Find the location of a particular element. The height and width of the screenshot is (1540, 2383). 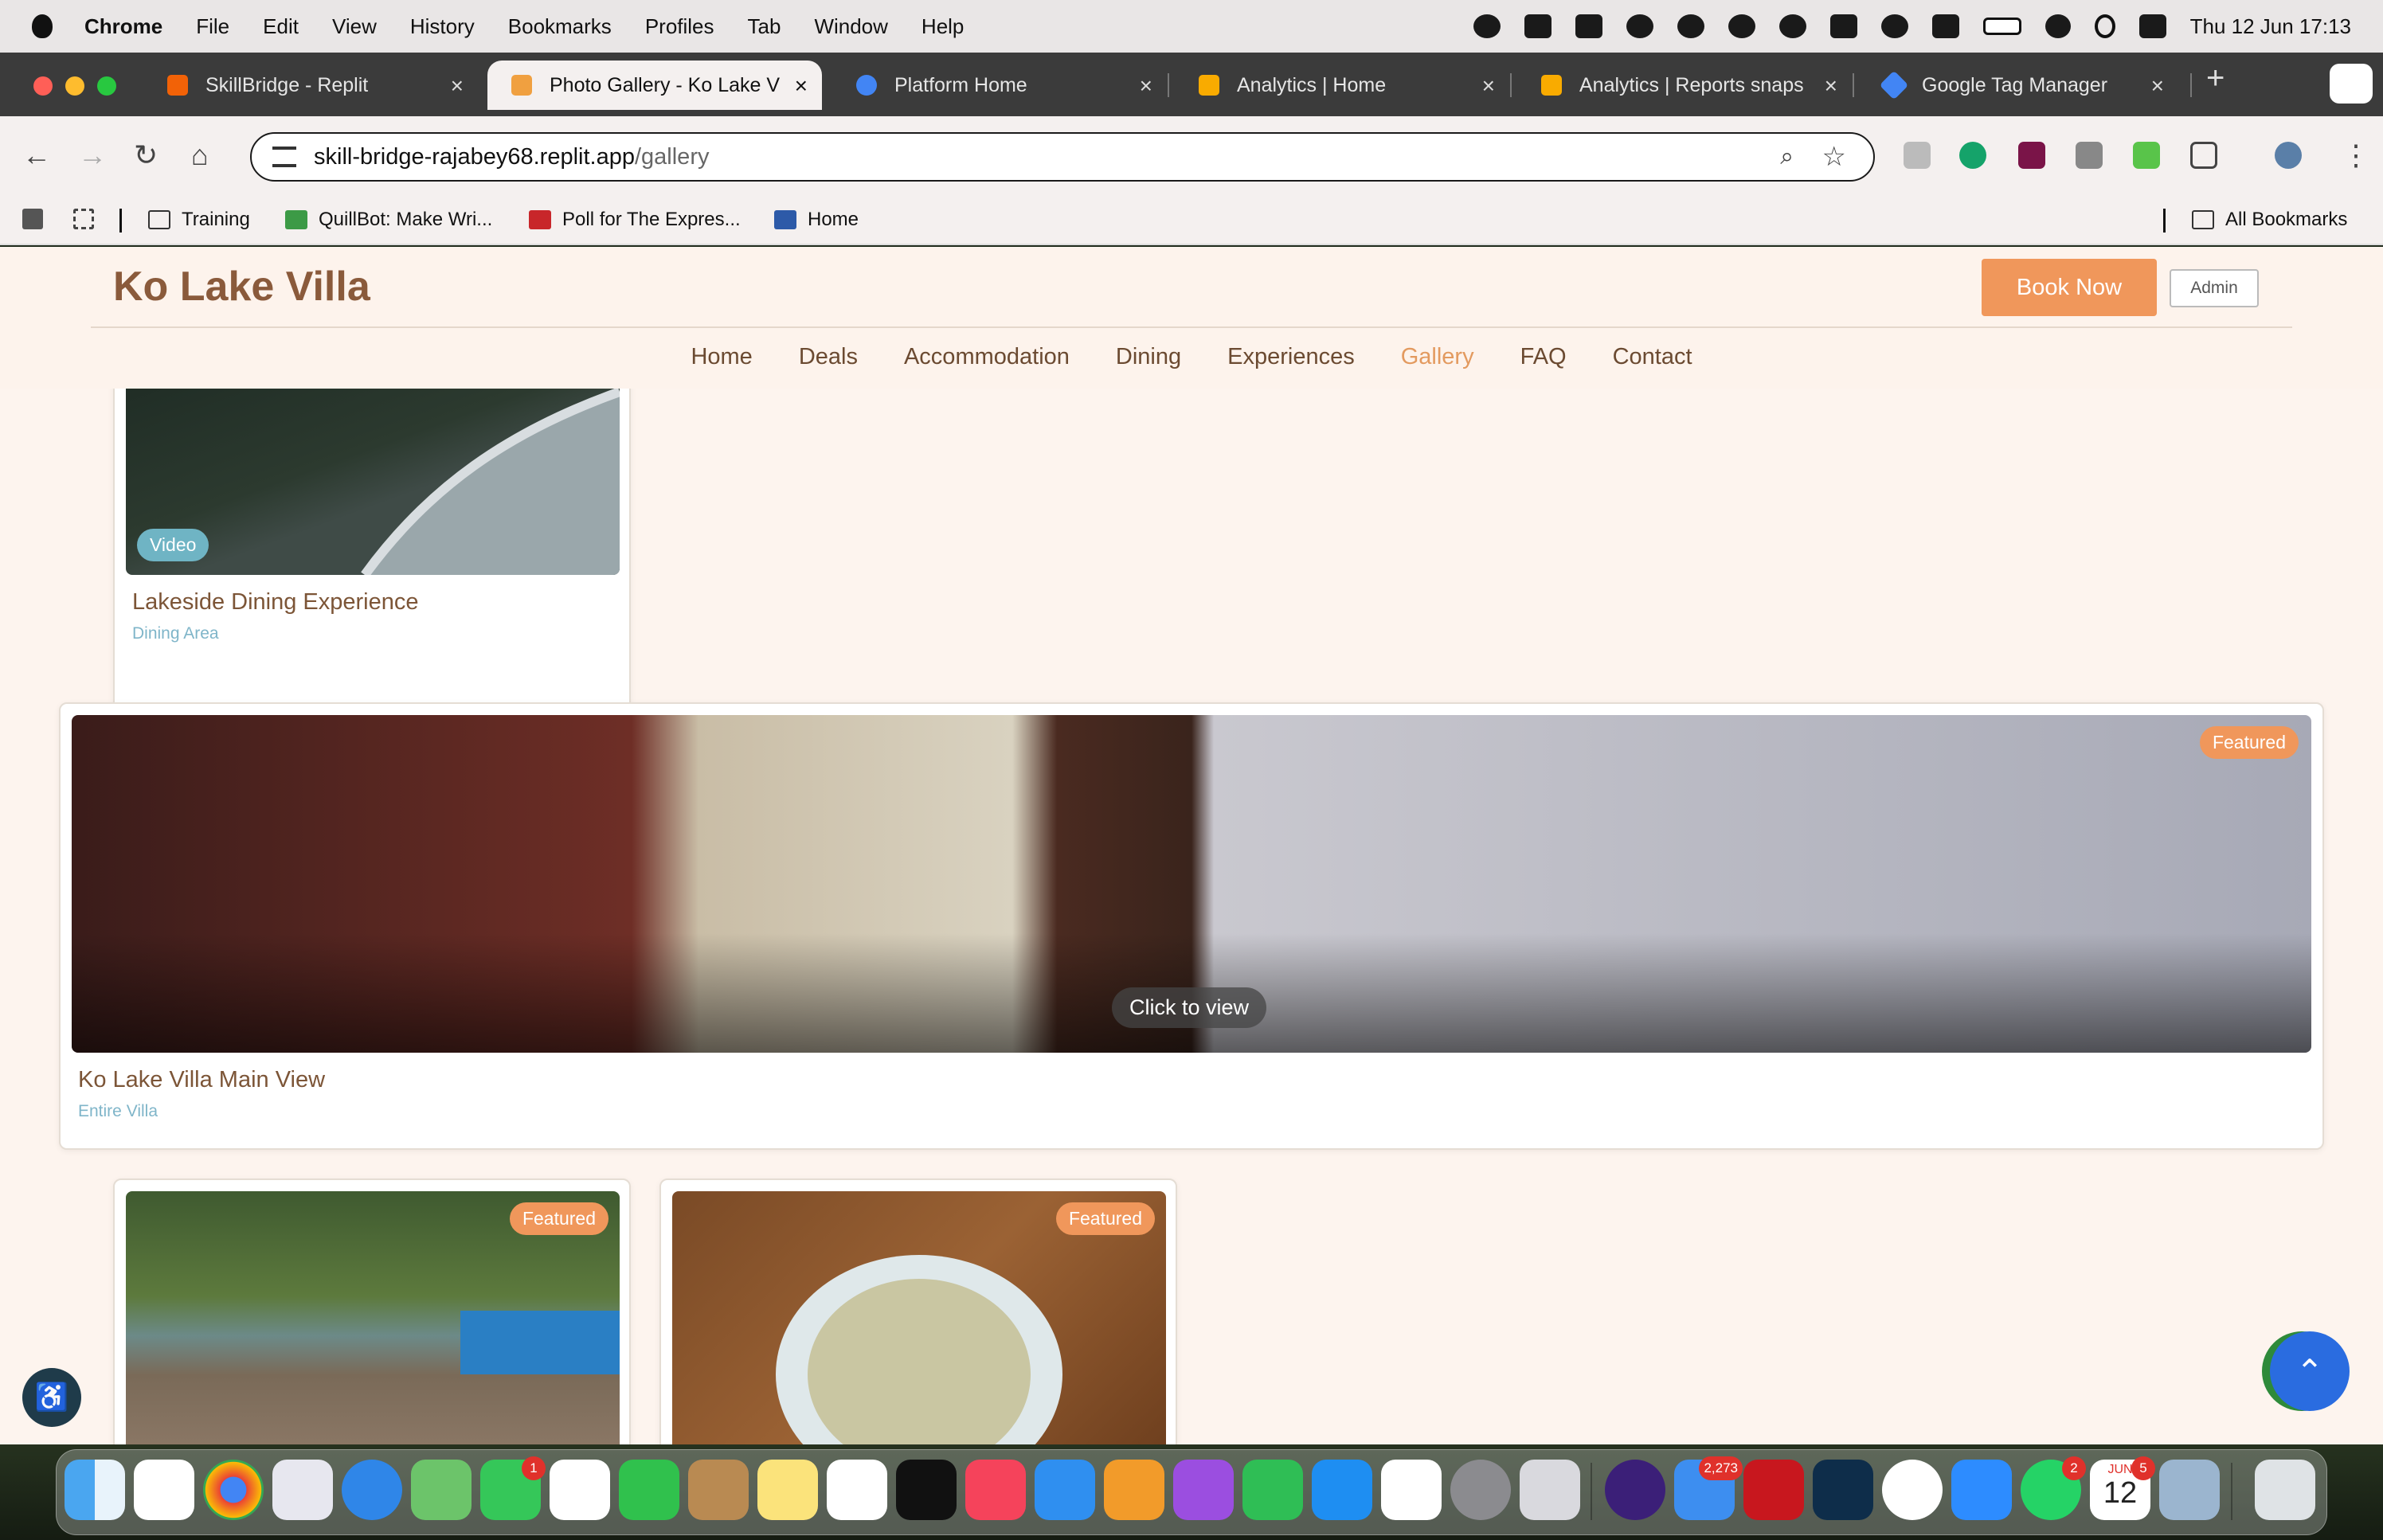

extensions-puzzle-icon is located at coordinates (2203, 155).